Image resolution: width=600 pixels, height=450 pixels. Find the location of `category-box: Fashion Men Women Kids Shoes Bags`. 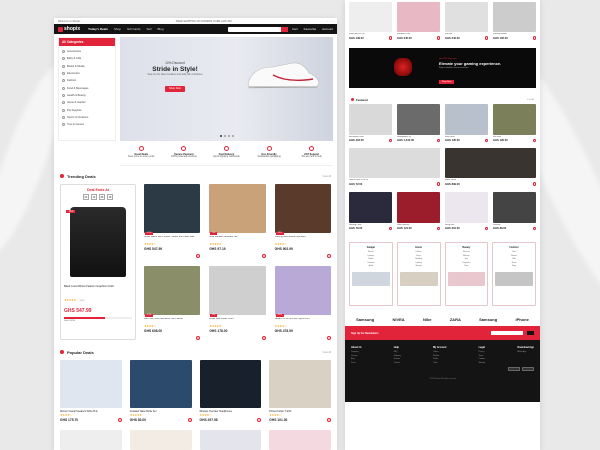

category-box: Fashion Men Women Kids Shoes Bags is located at coordinates (514, 274).